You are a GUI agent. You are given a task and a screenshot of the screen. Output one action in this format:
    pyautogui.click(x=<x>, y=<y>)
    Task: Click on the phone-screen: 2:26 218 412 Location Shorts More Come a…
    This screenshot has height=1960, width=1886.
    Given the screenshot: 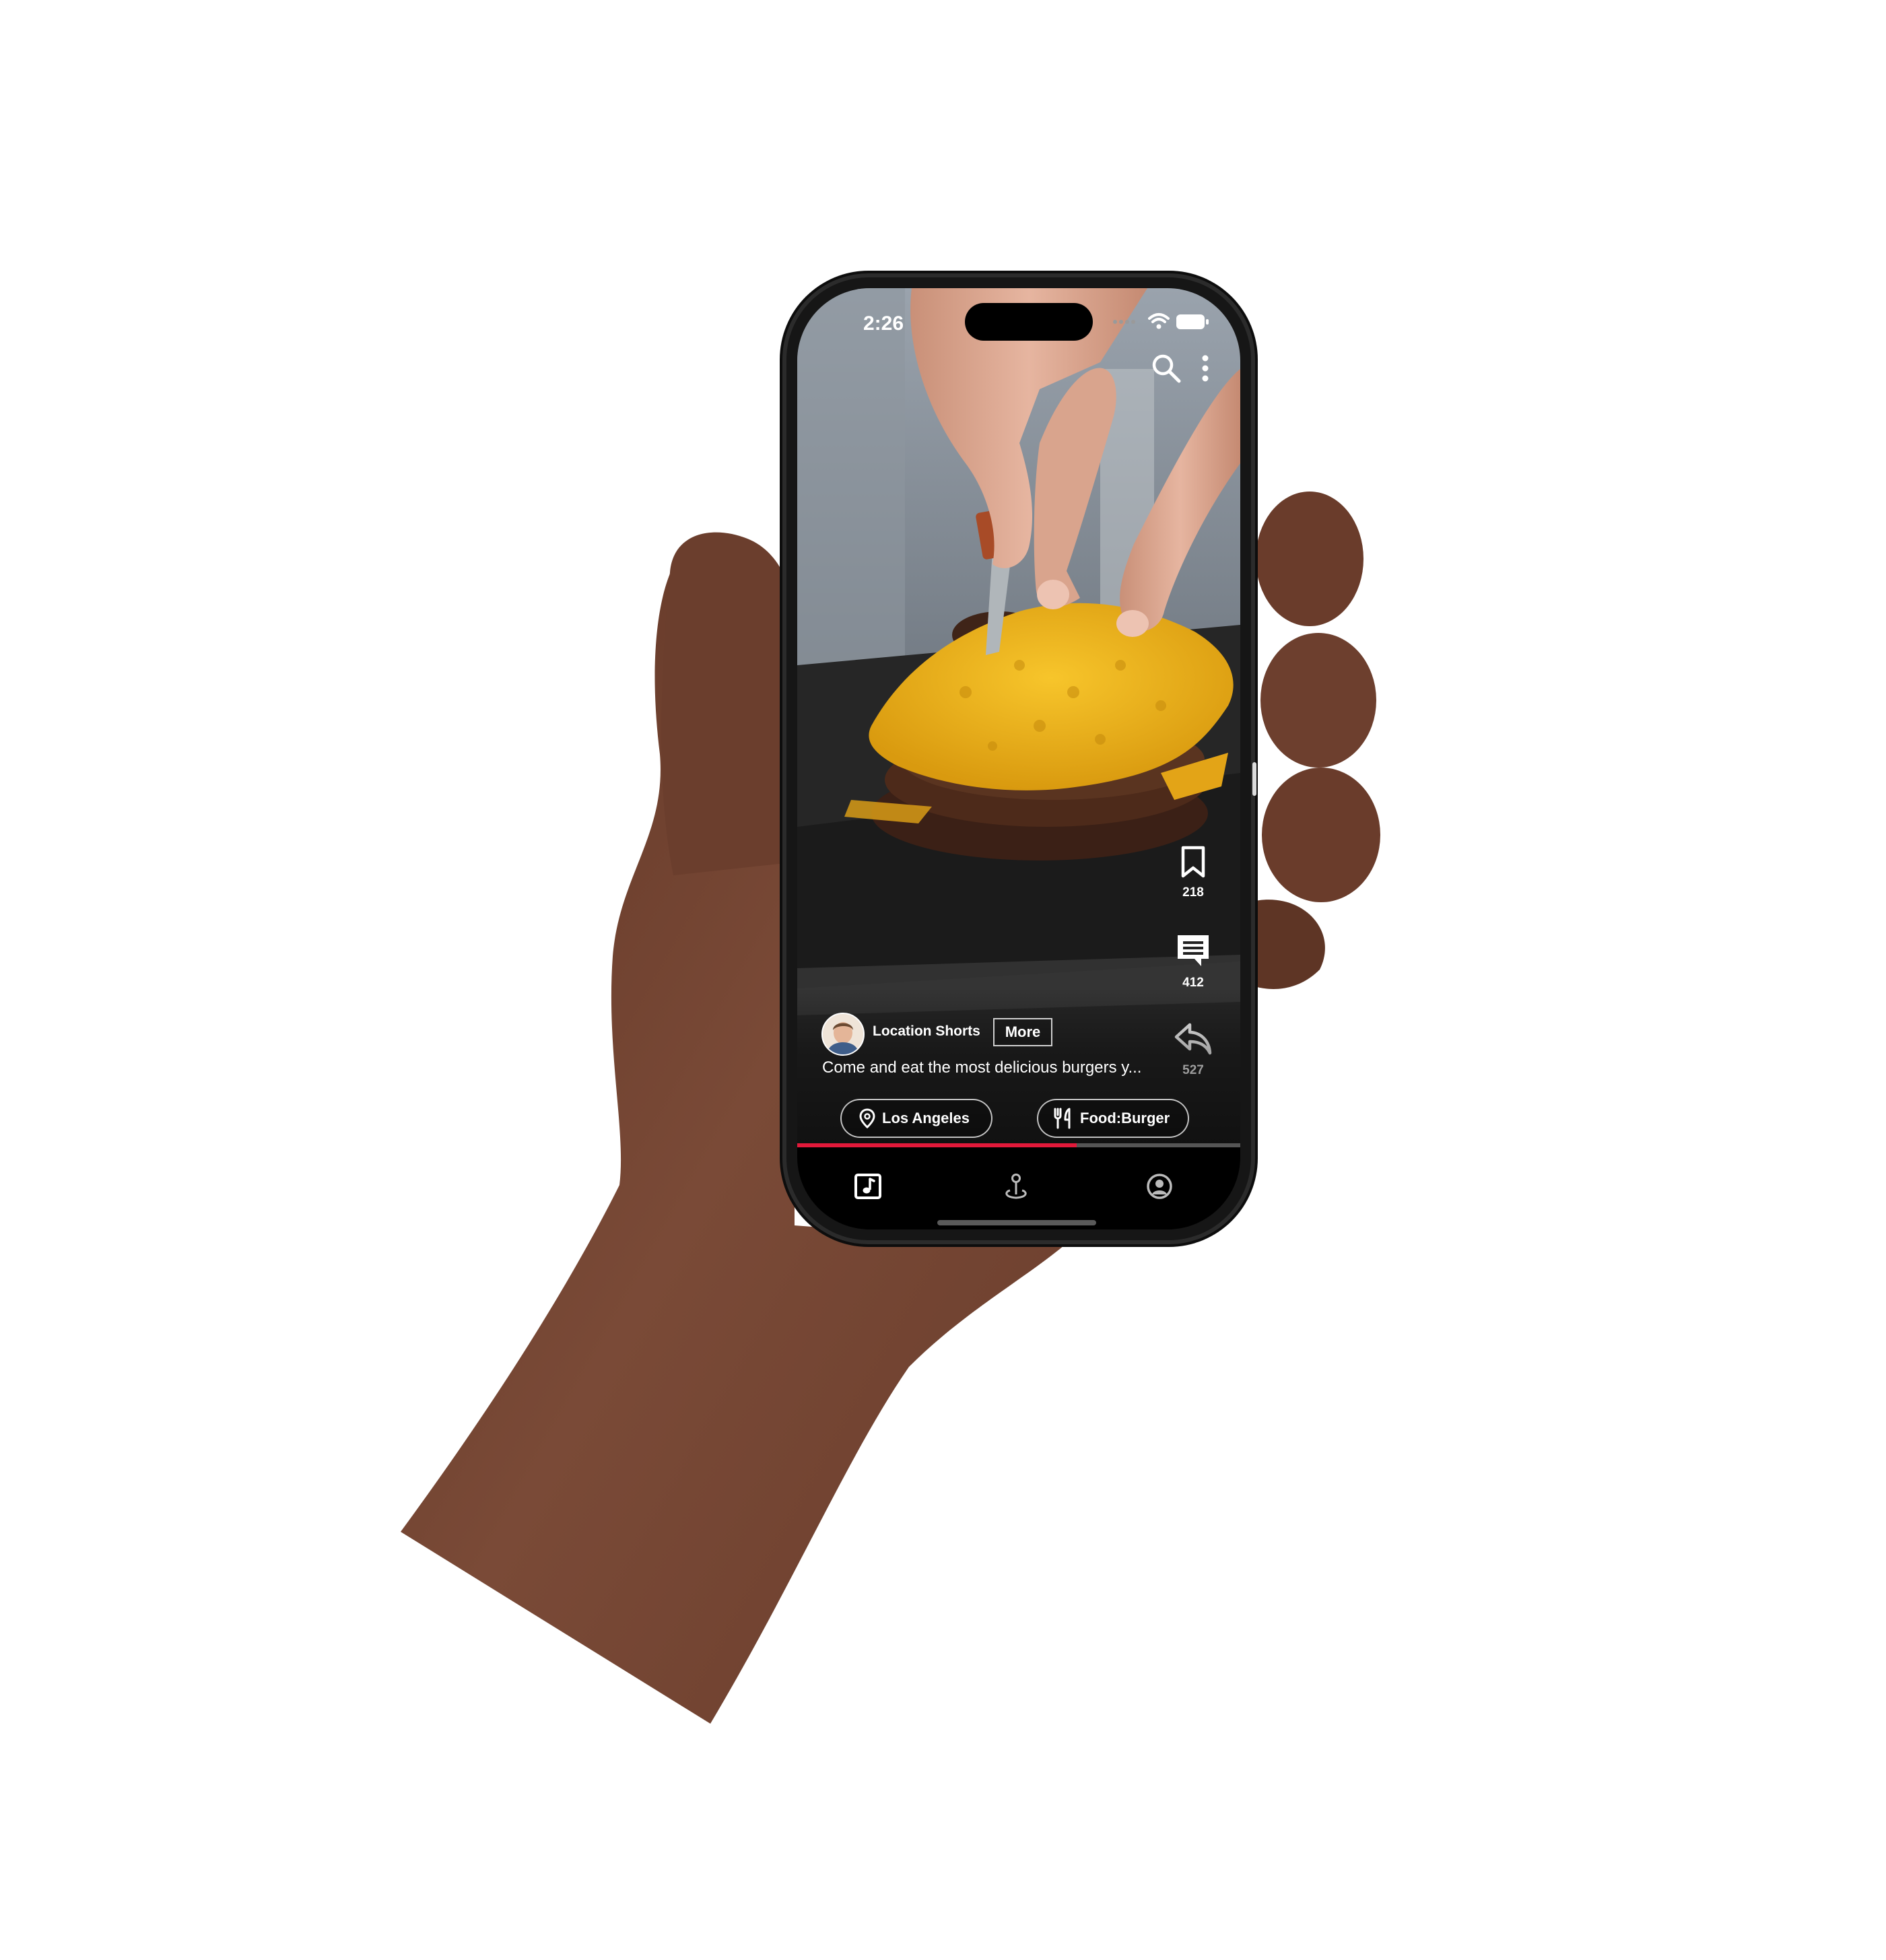 What is the action you would take?
    pyautogui.click(x=1019, y=759)
    